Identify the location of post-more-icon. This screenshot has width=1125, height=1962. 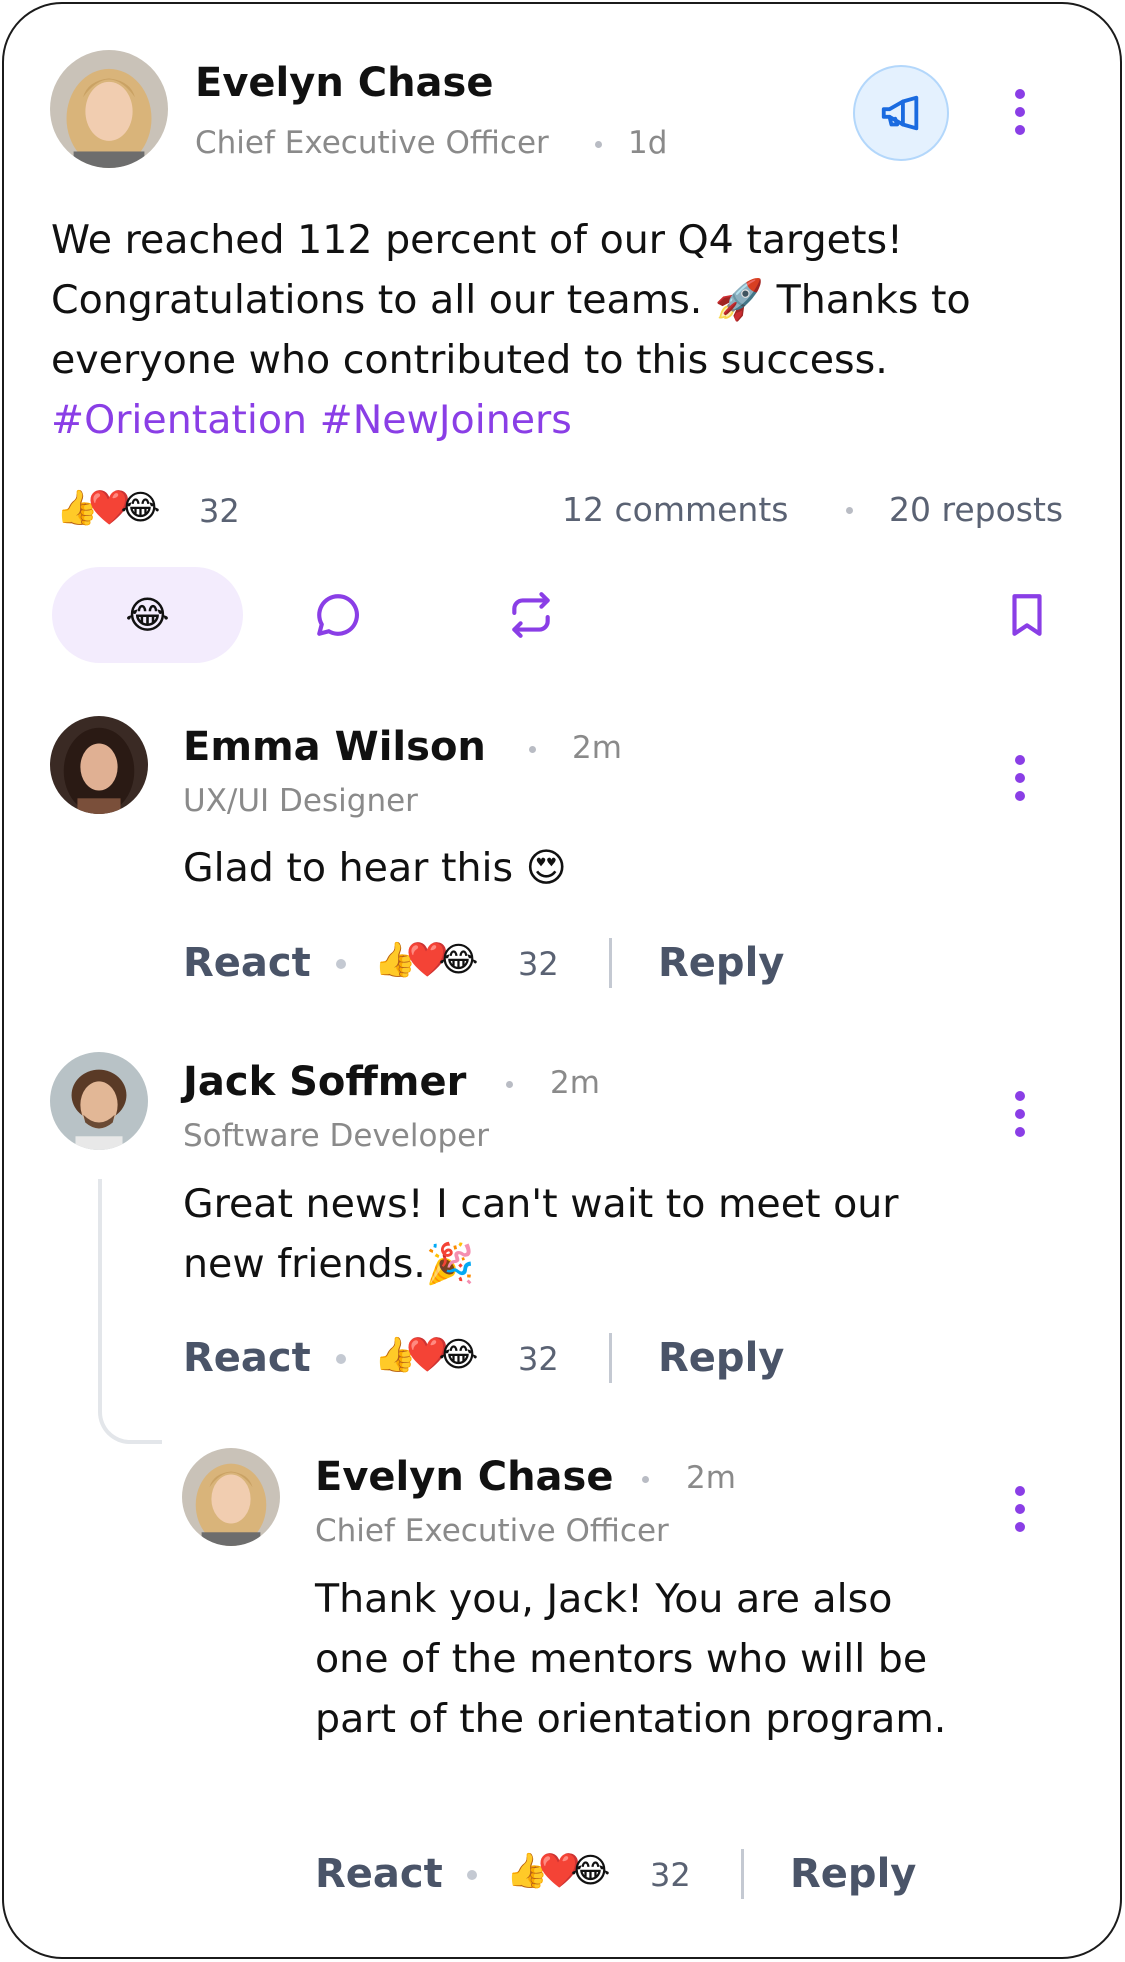
(1020, 112).